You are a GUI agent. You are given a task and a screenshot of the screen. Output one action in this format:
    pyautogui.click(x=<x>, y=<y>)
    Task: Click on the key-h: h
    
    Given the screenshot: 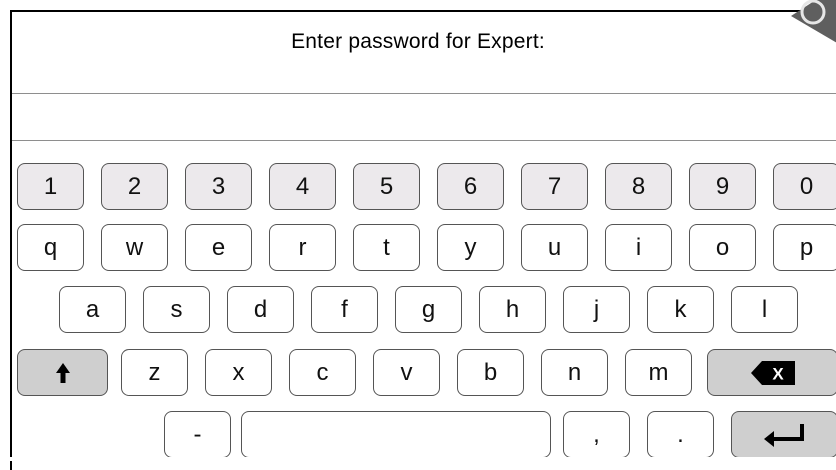 What is the action you would take?
    pyautogui.click(x=512, y=309)
    